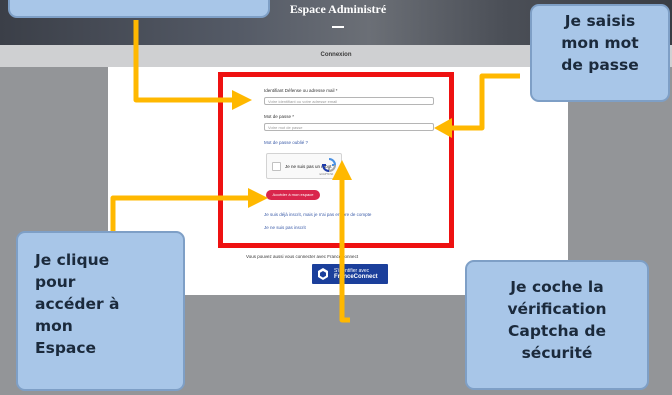  I want to click on callout-access-line: pour, so click(55, 282).